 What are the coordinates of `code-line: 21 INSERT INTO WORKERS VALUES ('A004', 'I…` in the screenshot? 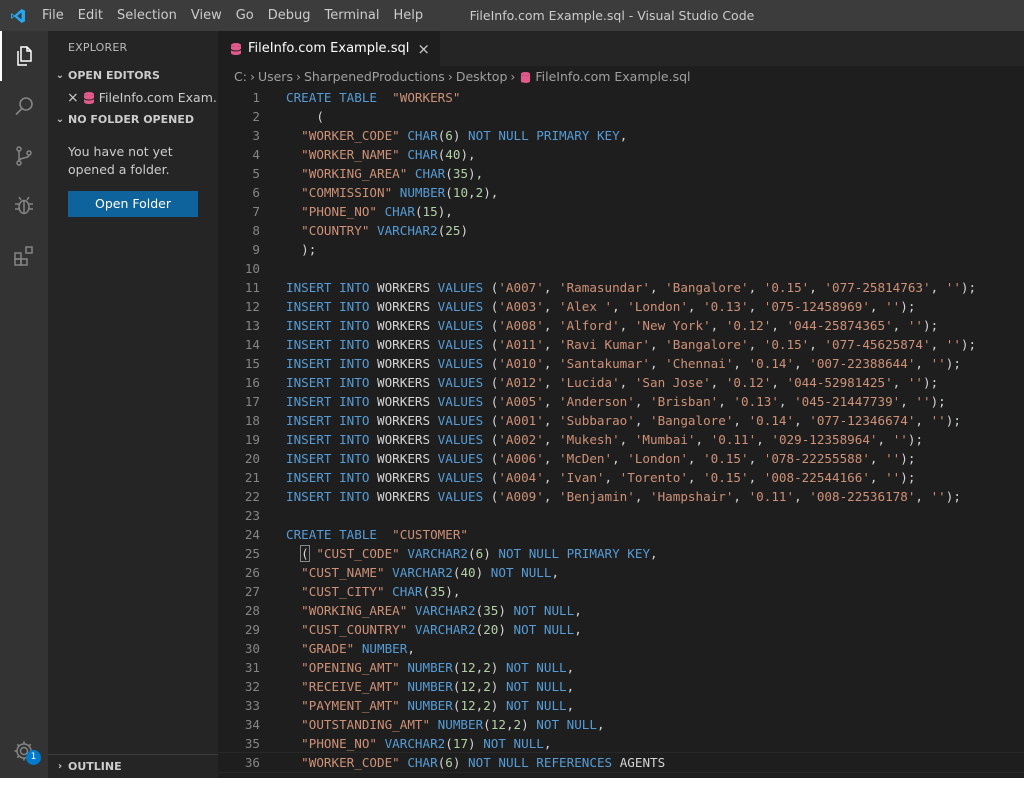 It's located at (621, 477).